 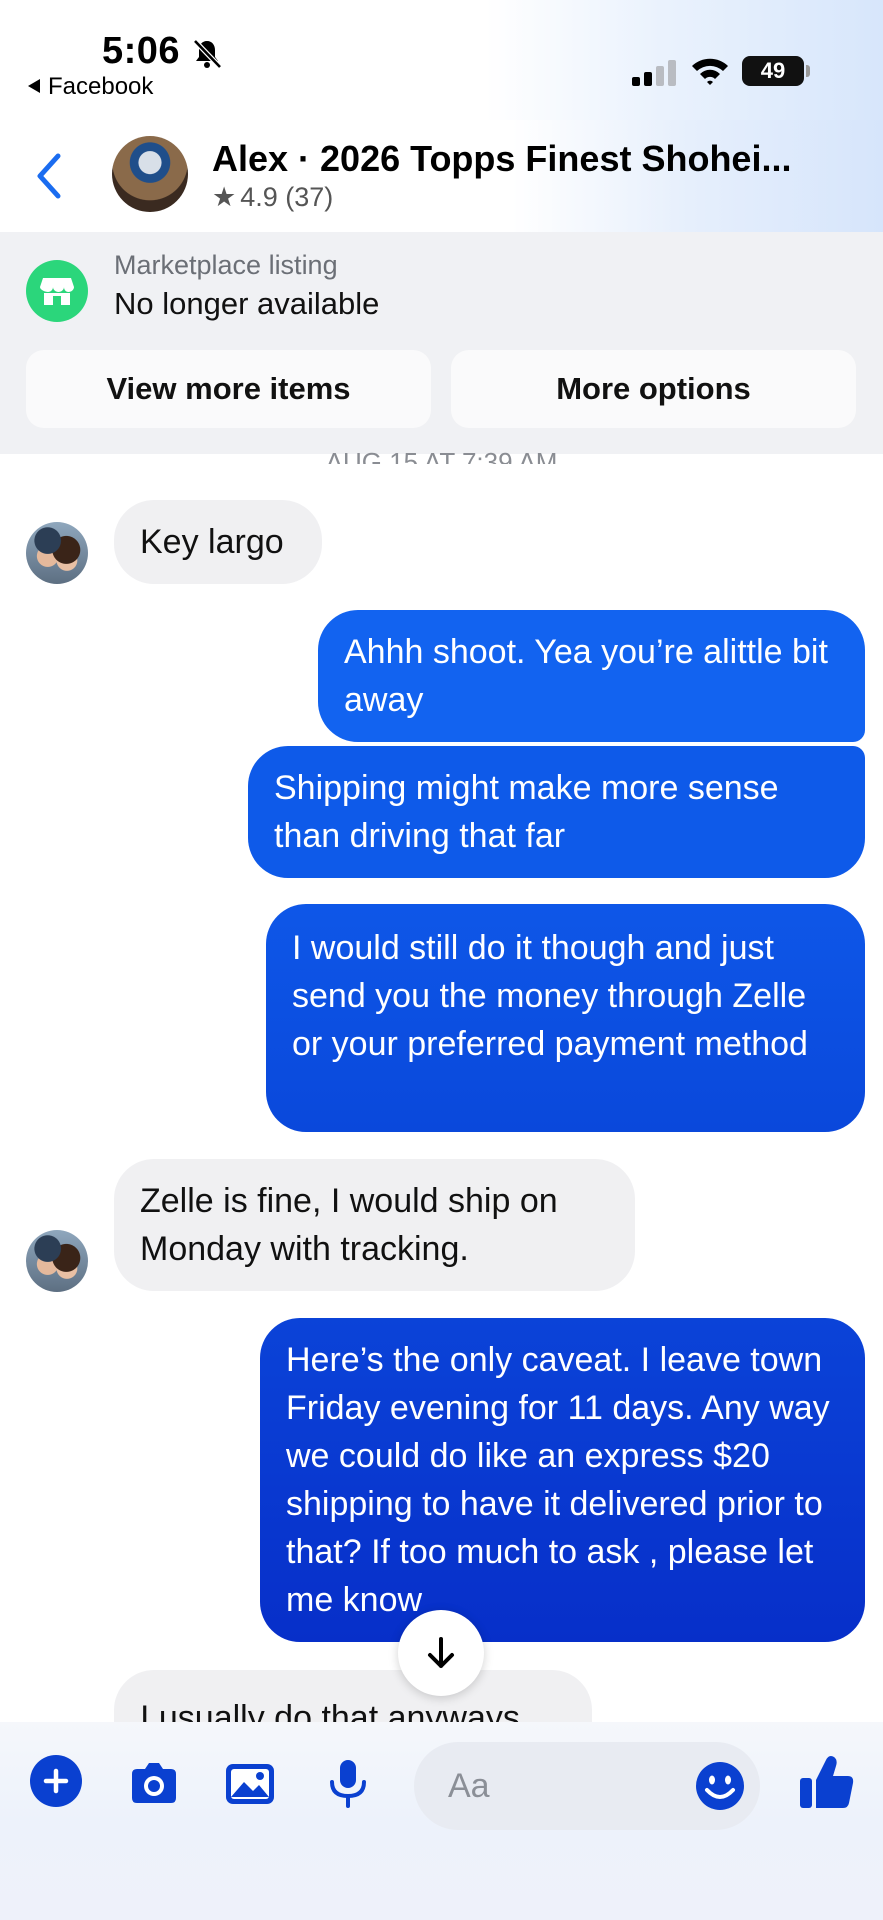 I want to click on camera-icon, so click(x=154, y=1784).